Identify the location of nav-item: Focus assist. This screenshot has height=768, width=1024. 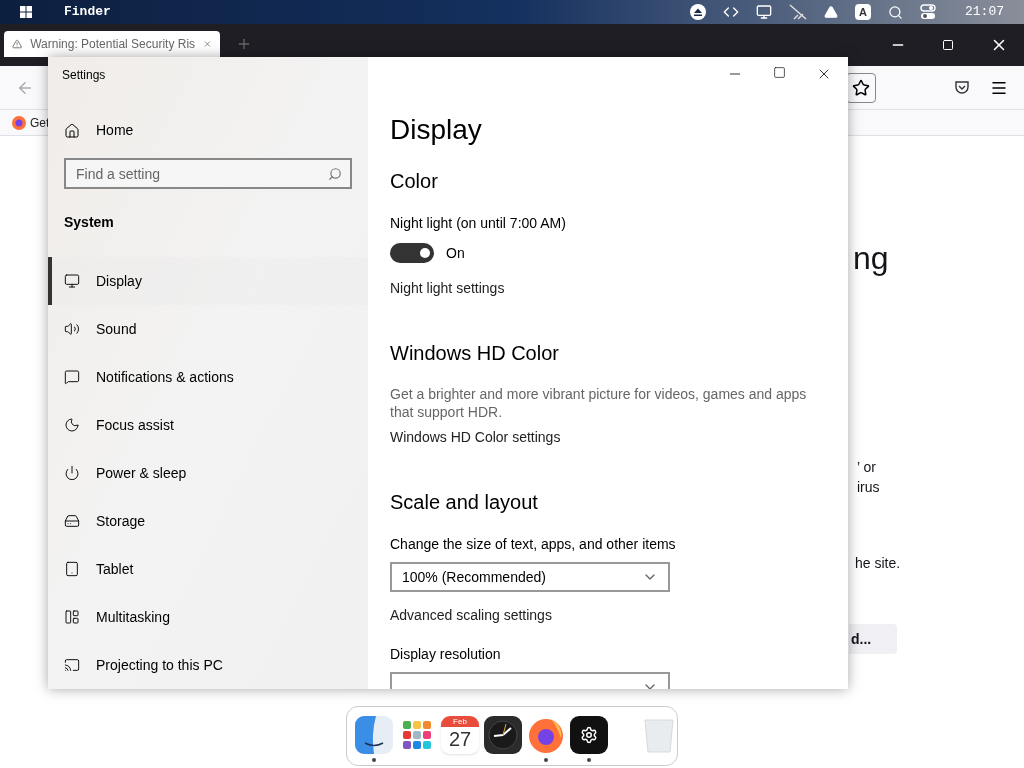
(208, 425).